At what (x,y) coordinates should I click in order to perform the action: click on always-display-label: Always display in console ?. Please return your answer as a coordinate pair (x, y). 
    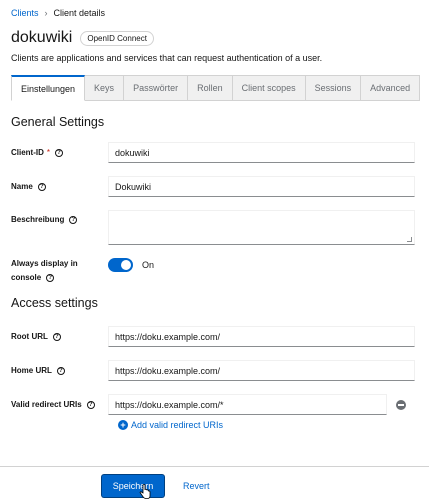
    Looking at the image, I should click on (59, 271).